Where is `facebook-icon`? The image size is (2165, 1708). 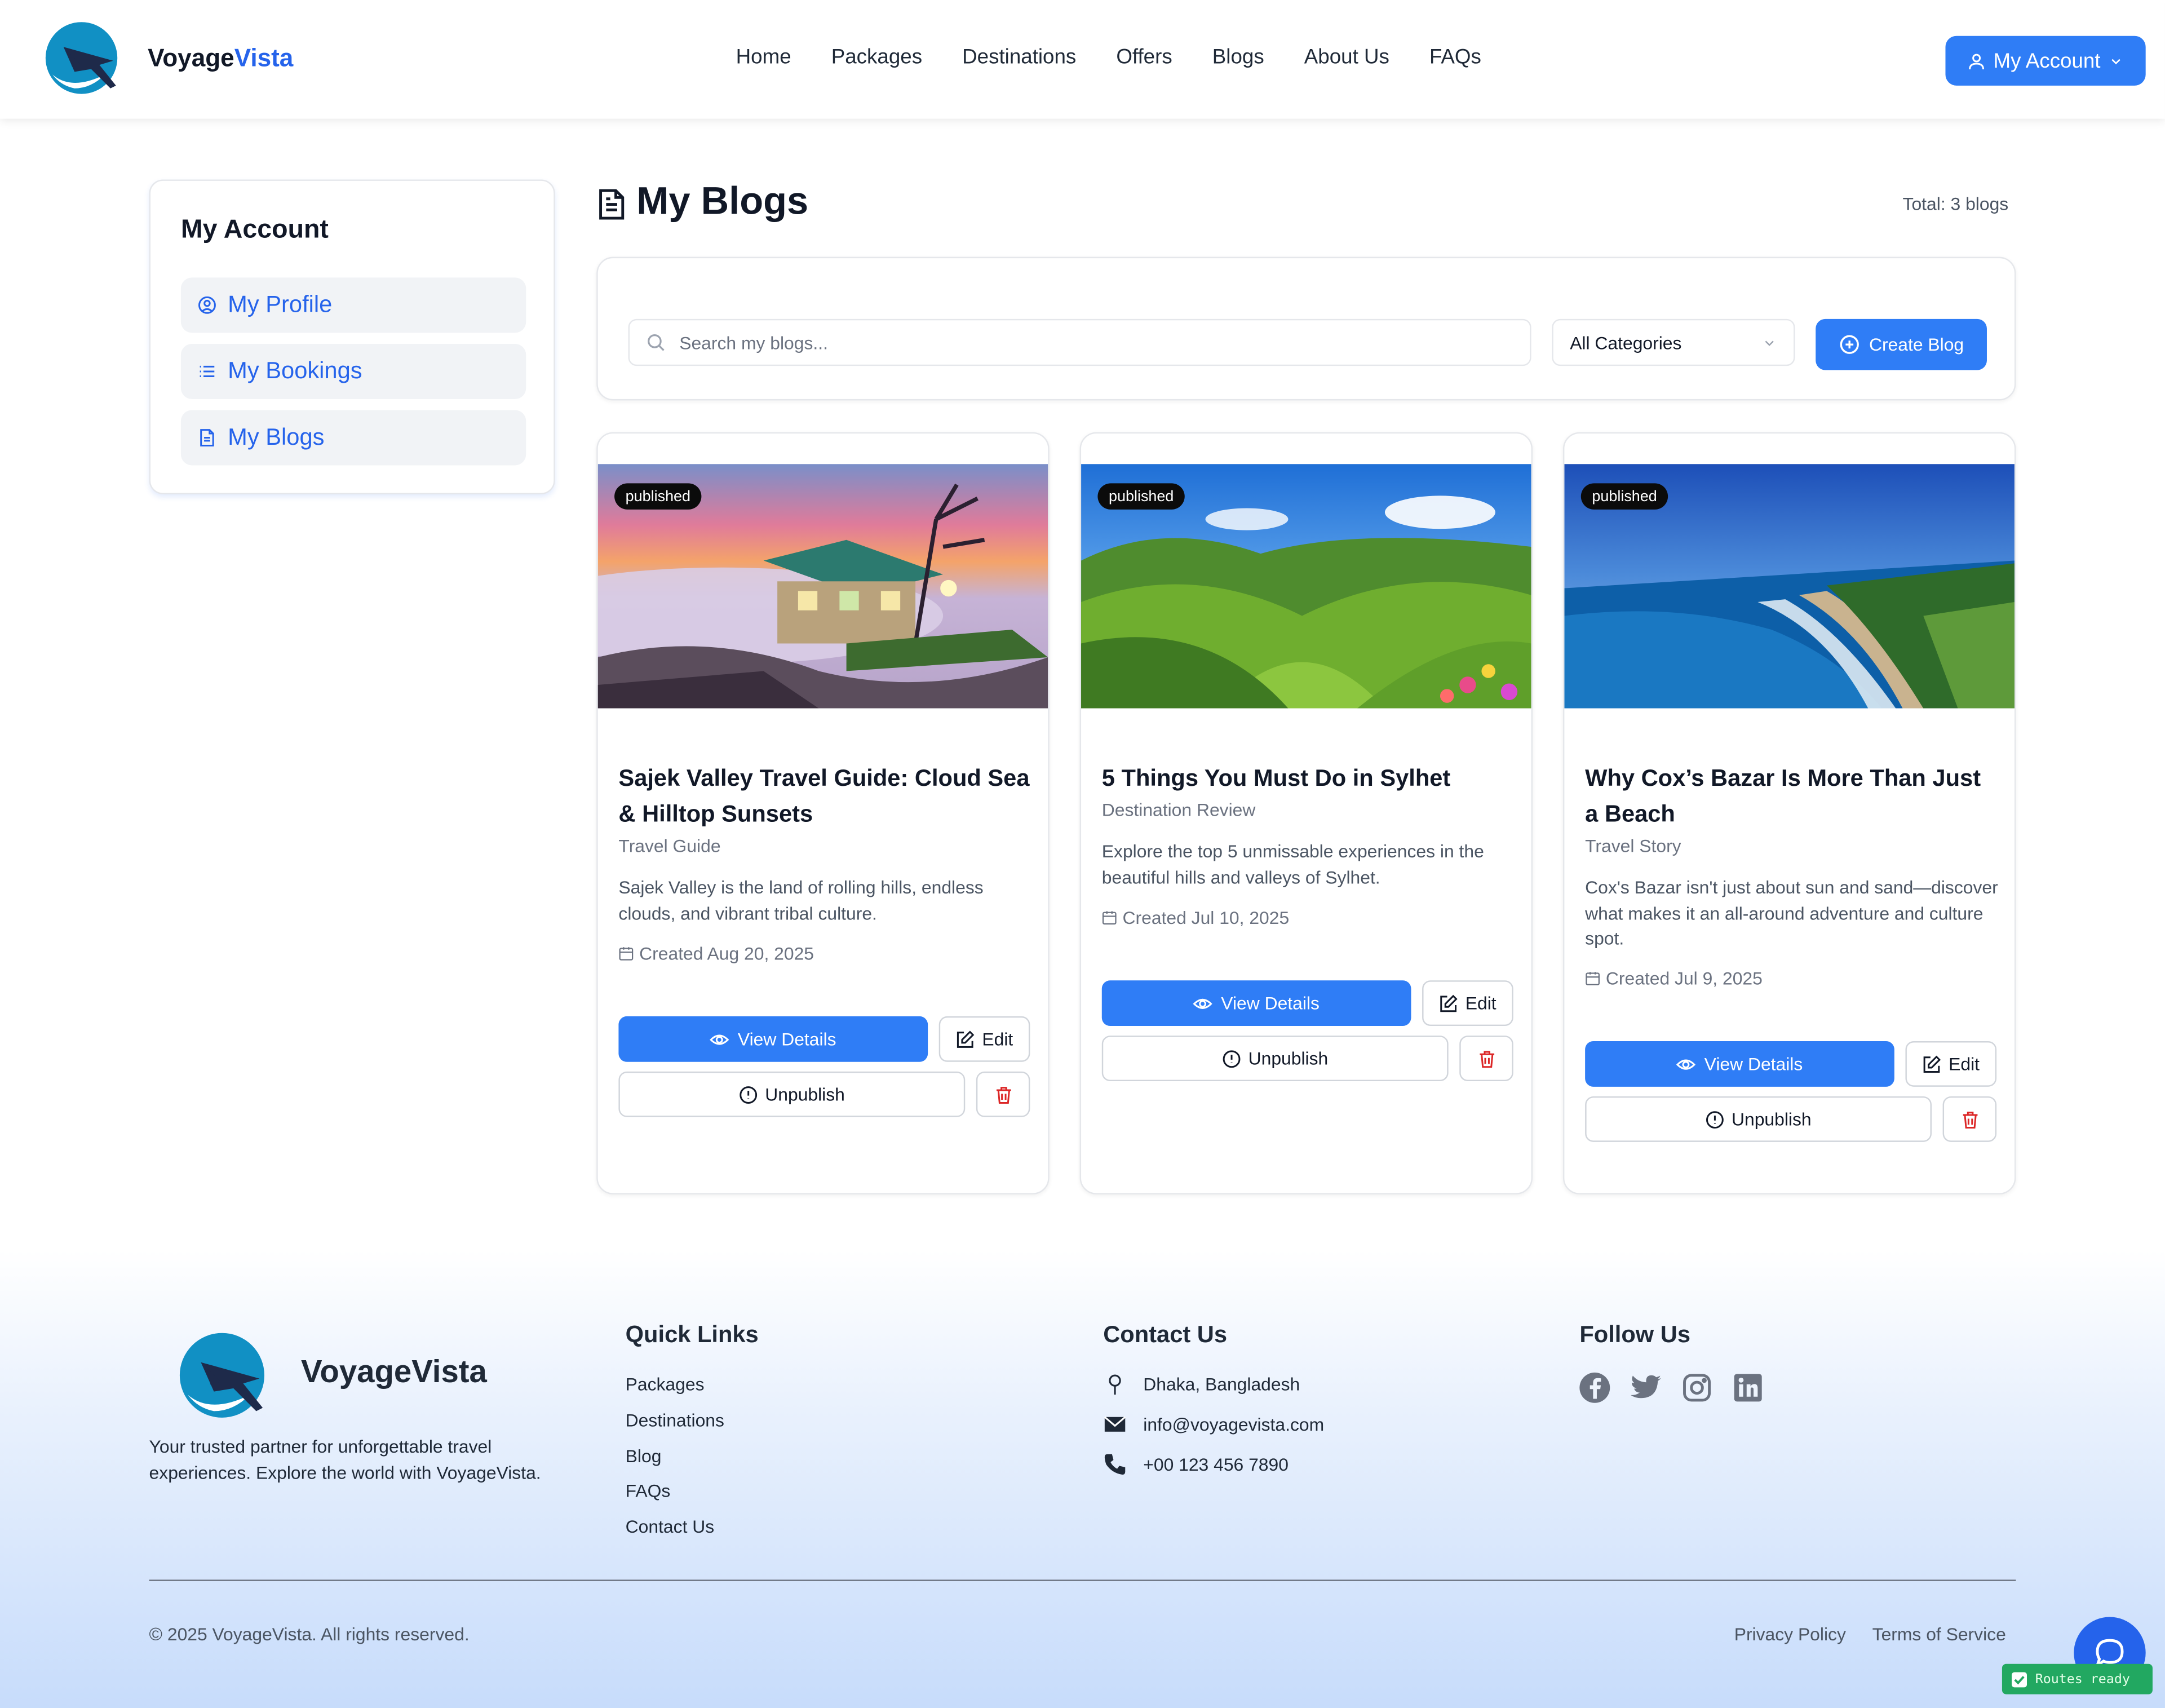 facebook-icon is located at coordinates (1594, 1387).